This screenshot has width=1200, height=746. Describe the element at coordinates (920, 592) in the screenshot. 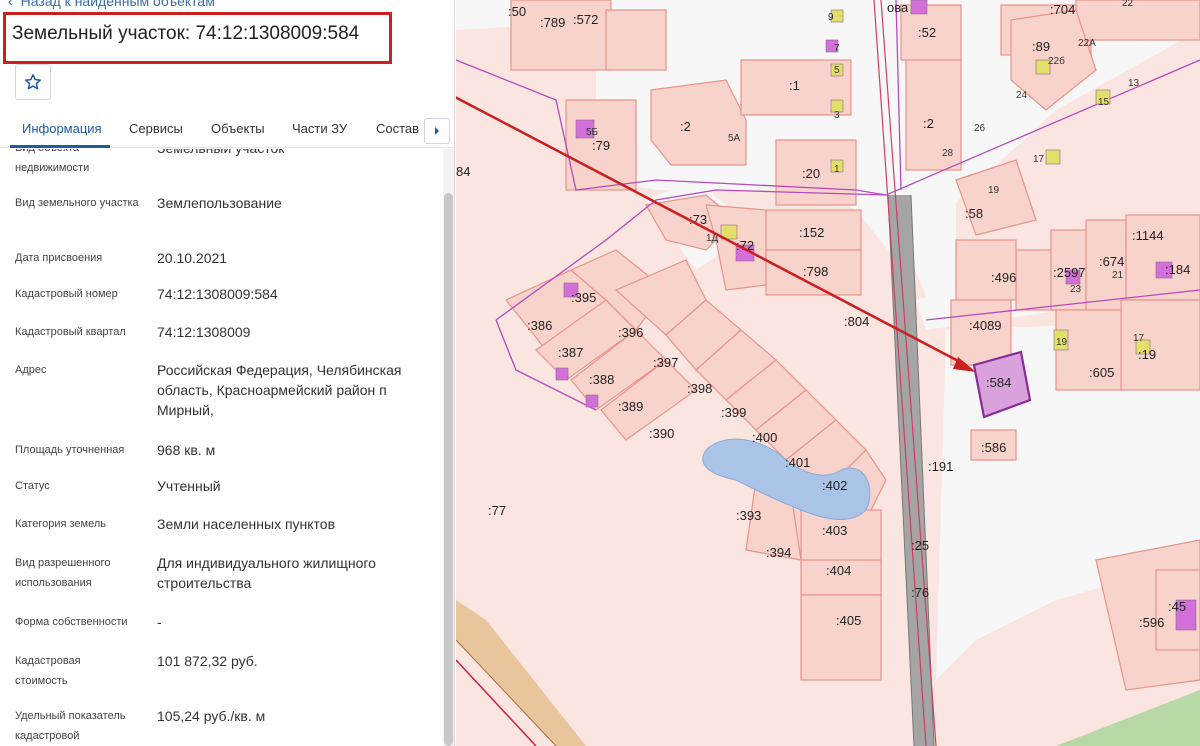

I see `map-label: :76` at that location.